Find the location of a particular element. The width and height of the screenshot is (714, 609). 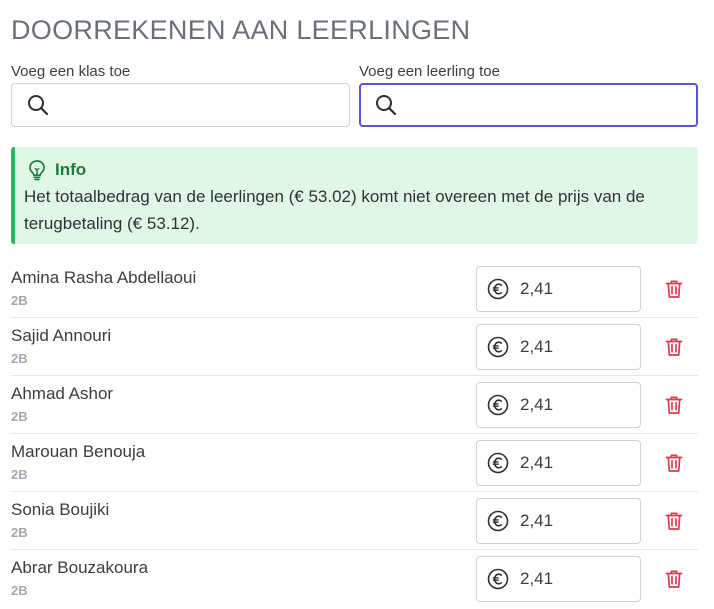

class-search-box is located at coordinates (180, 105).